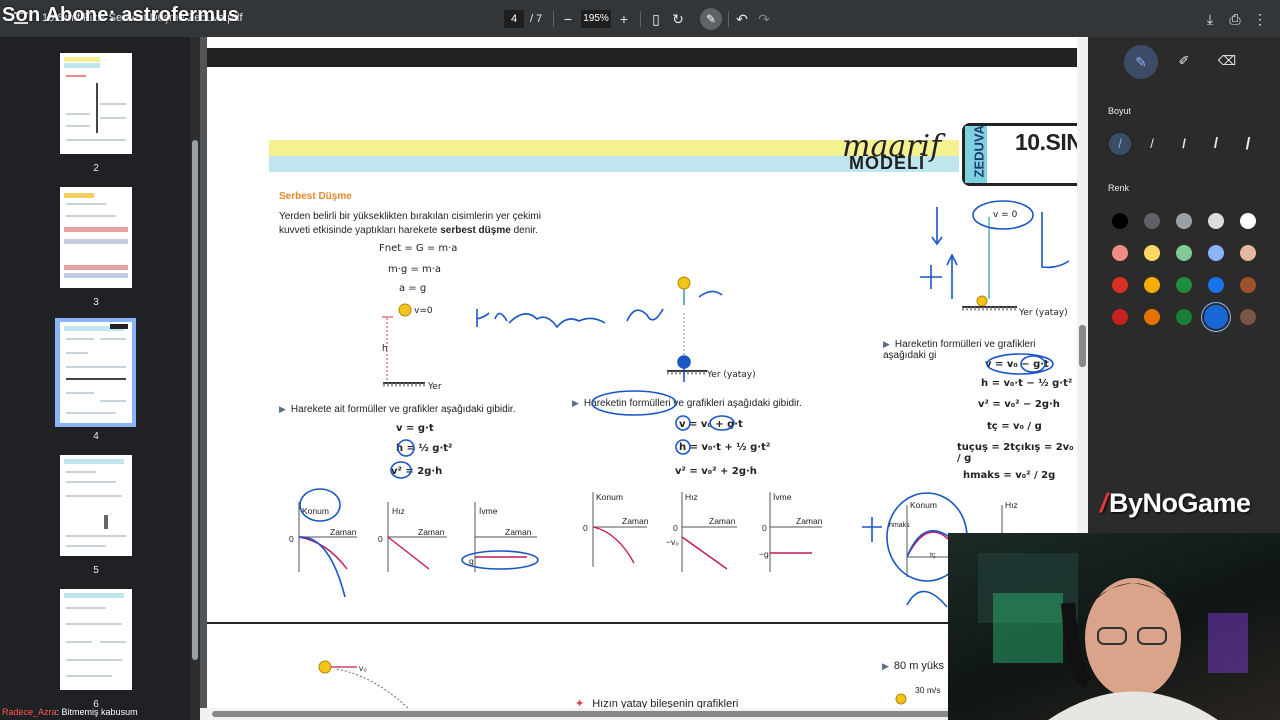 This screenshot has width=1280, height=720. Describe the element at coordinates (1120, 111) in the screenshot. I see `size-label: Boyut` at that location.